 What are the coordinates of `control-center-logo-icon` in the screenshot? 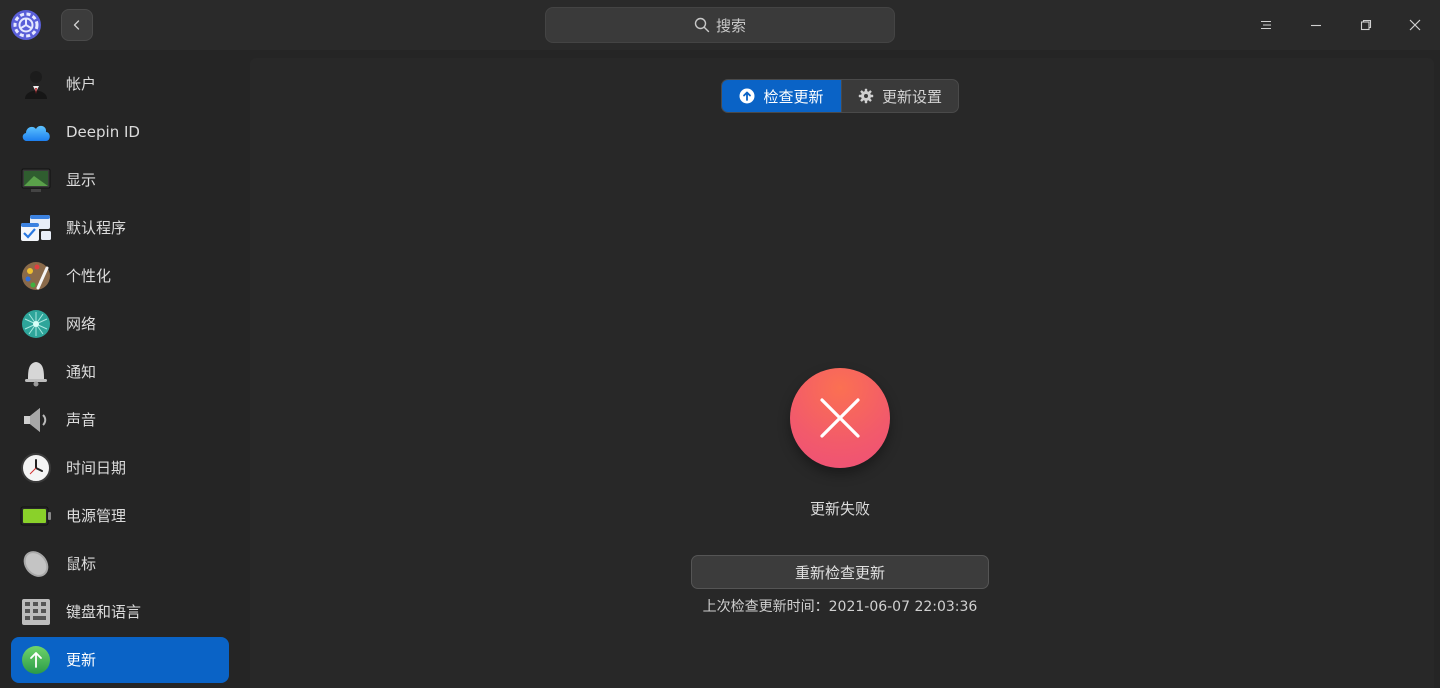 It's located at (26, 25).